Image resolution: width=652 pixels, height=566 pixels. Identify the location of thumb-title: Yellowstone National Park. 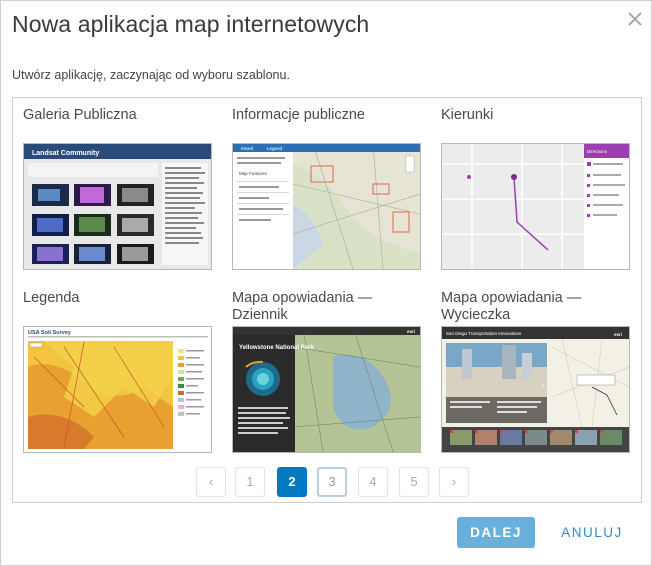
(276, 348).